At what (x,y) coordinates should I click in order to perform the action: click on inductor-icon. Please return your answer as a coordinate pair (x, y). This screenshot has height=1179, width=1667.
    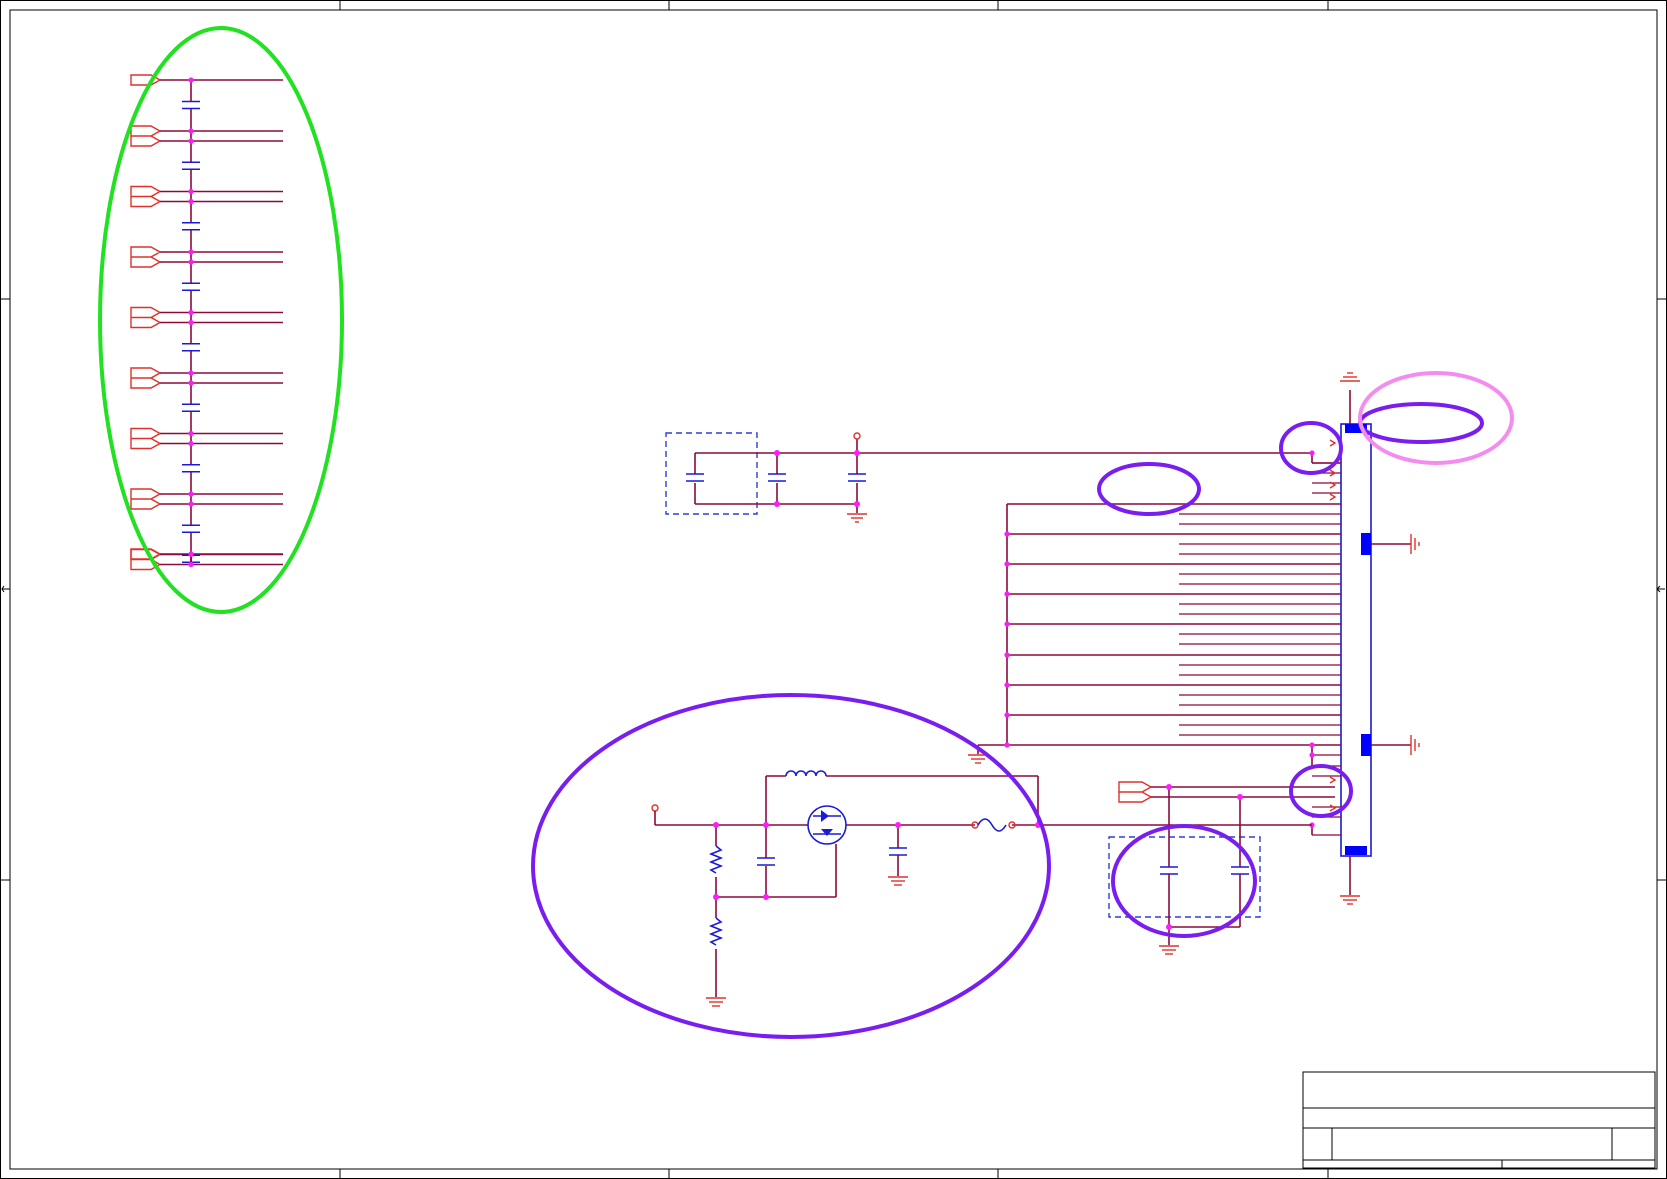
    Looking at the image, I should click on (806, 773).